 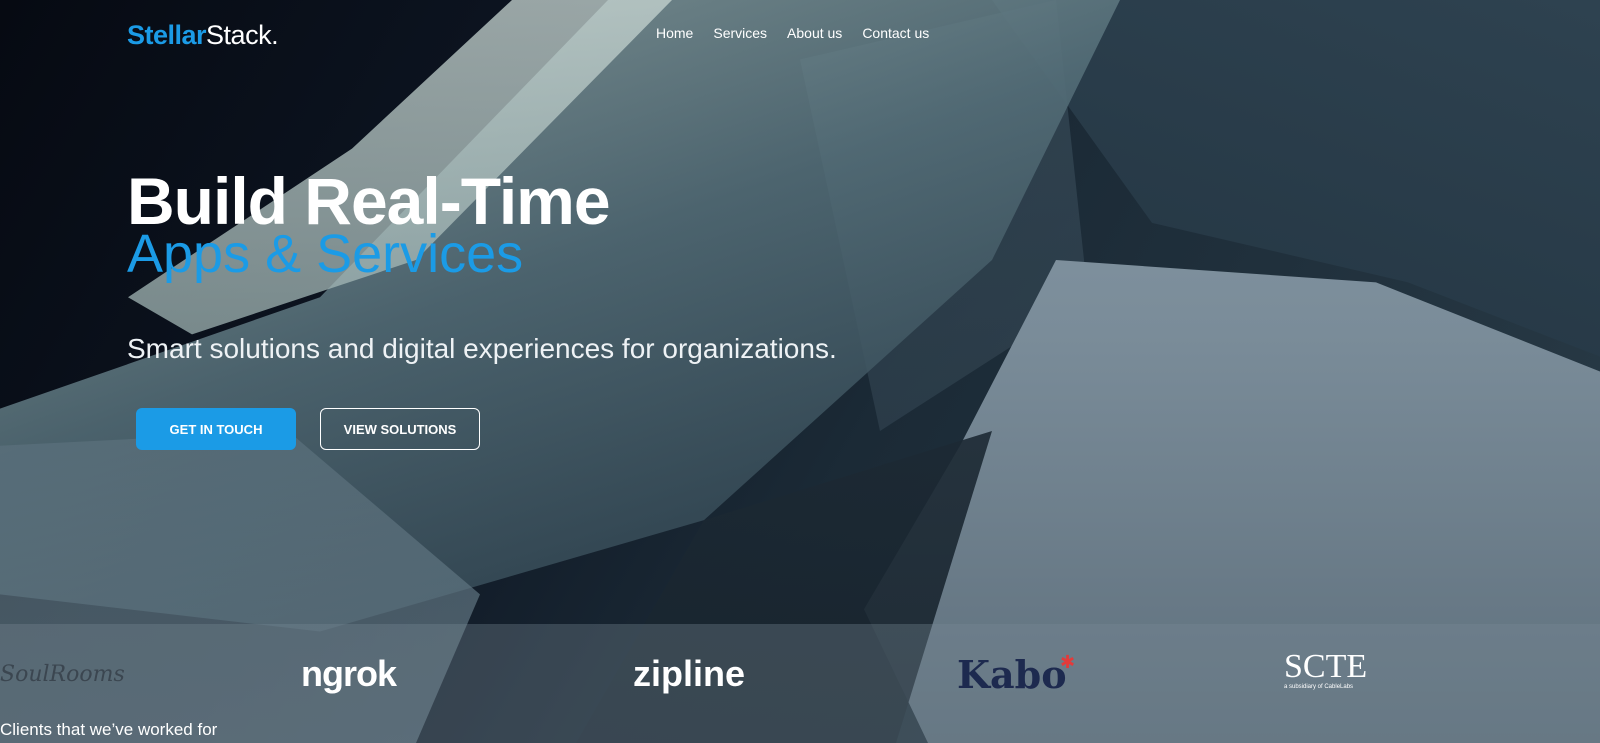 I want to click on hero-headline: Build Real-Time Apps & Services, so click(x=369, y=224).